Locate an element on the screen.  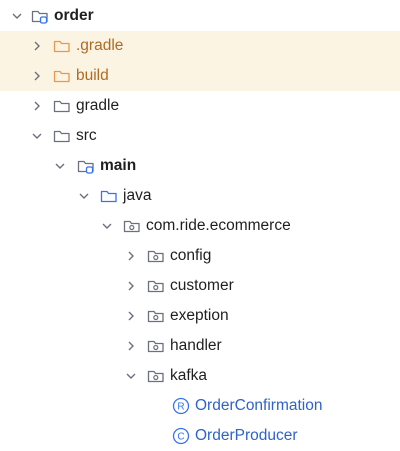
record-icon: R is located at coordinates (181, 406).